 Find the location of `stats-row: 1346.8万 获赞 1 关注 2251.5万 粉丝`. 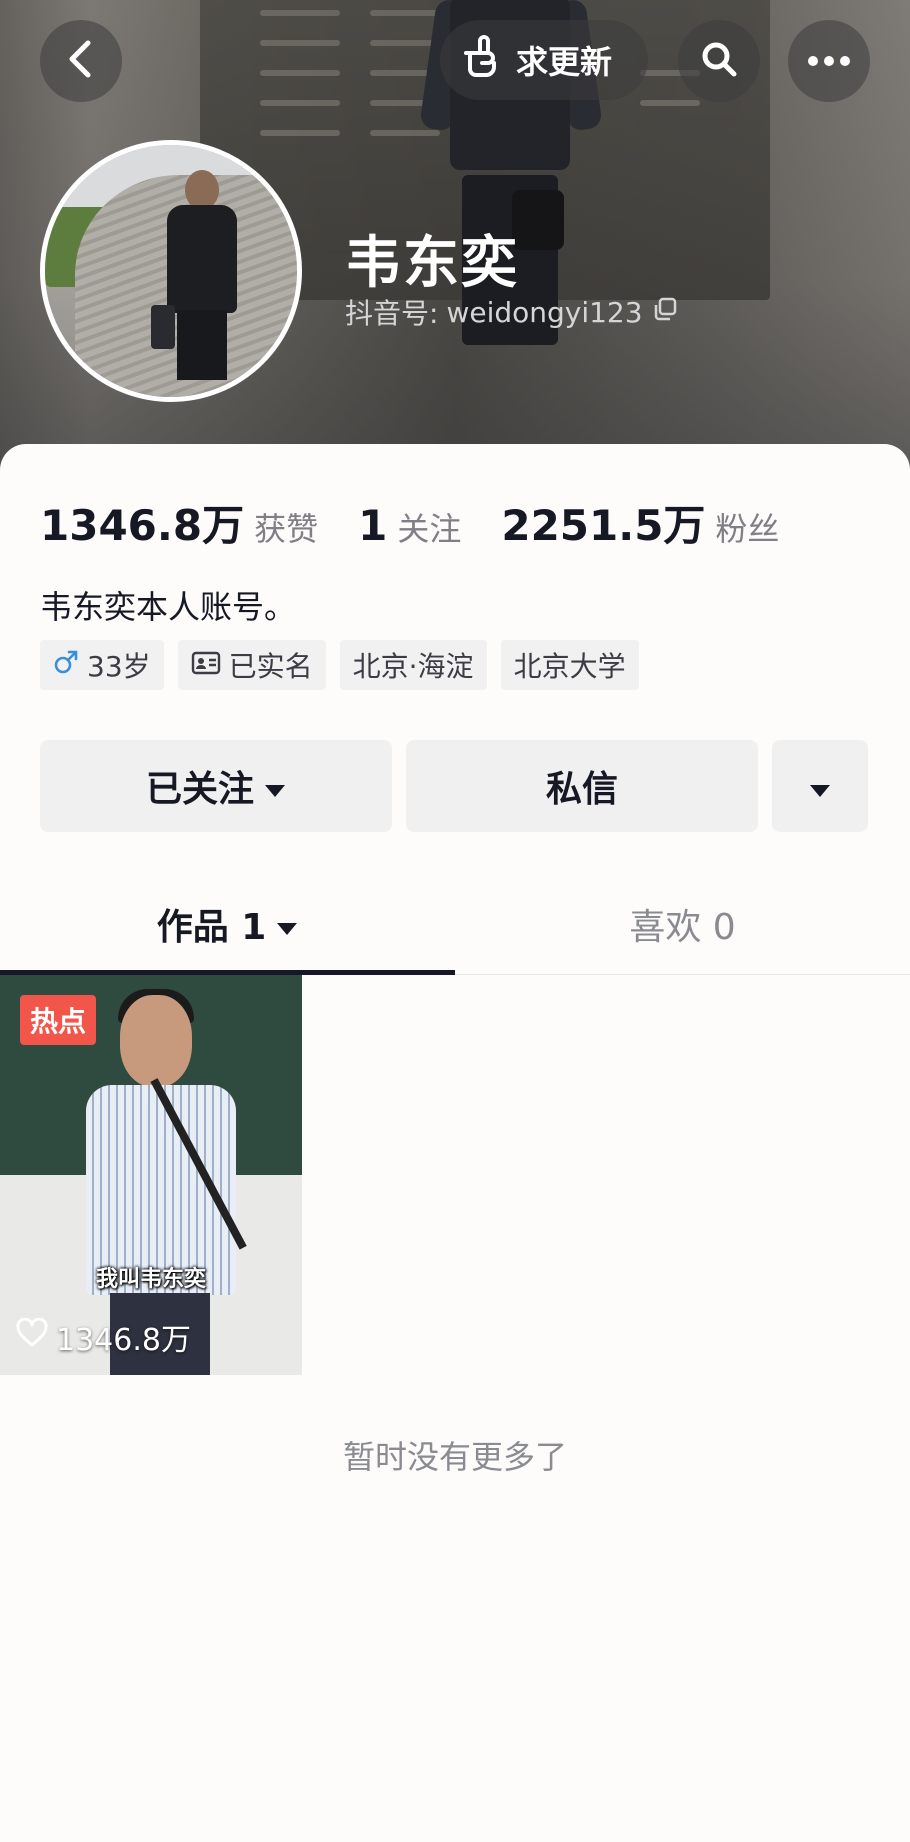

stats-row: 1346.8万 获赞 1 关注 2251.5万 粉丝 is located at coordinates (429, 522).